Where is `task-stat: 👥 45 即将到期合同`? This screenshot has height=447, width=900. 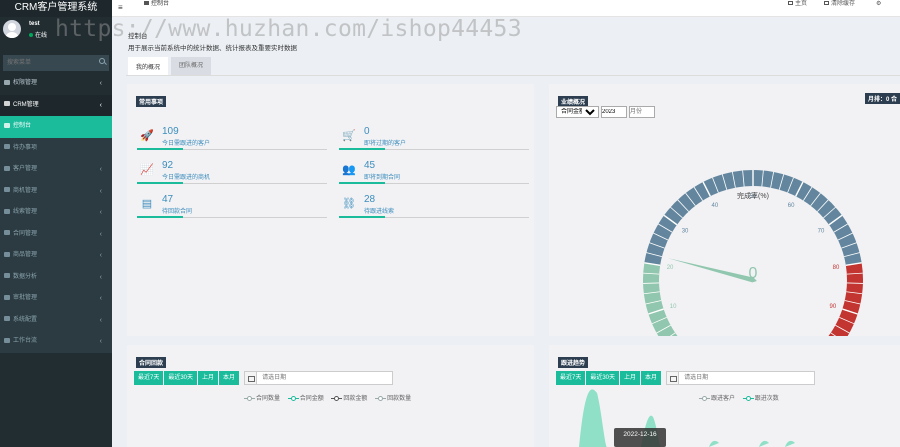 task-stat: 👥 45 即将到期合同 is located at coordinates (434, 175).